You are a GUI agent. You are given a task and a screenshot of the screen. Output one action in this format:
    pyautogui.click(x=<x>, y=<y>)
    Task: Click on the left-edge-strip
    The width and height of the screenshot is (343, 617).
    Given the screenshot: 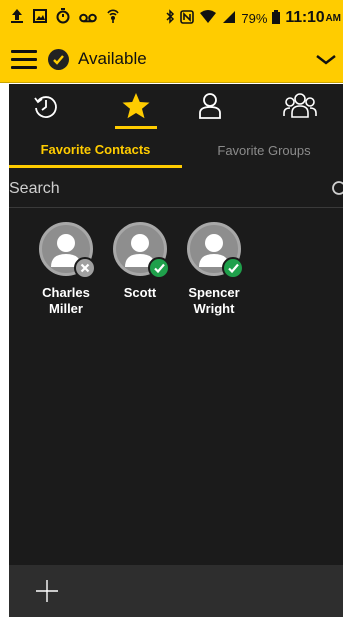 What is the action you would take?
    pyautogui.click(x=4, y=350)
    